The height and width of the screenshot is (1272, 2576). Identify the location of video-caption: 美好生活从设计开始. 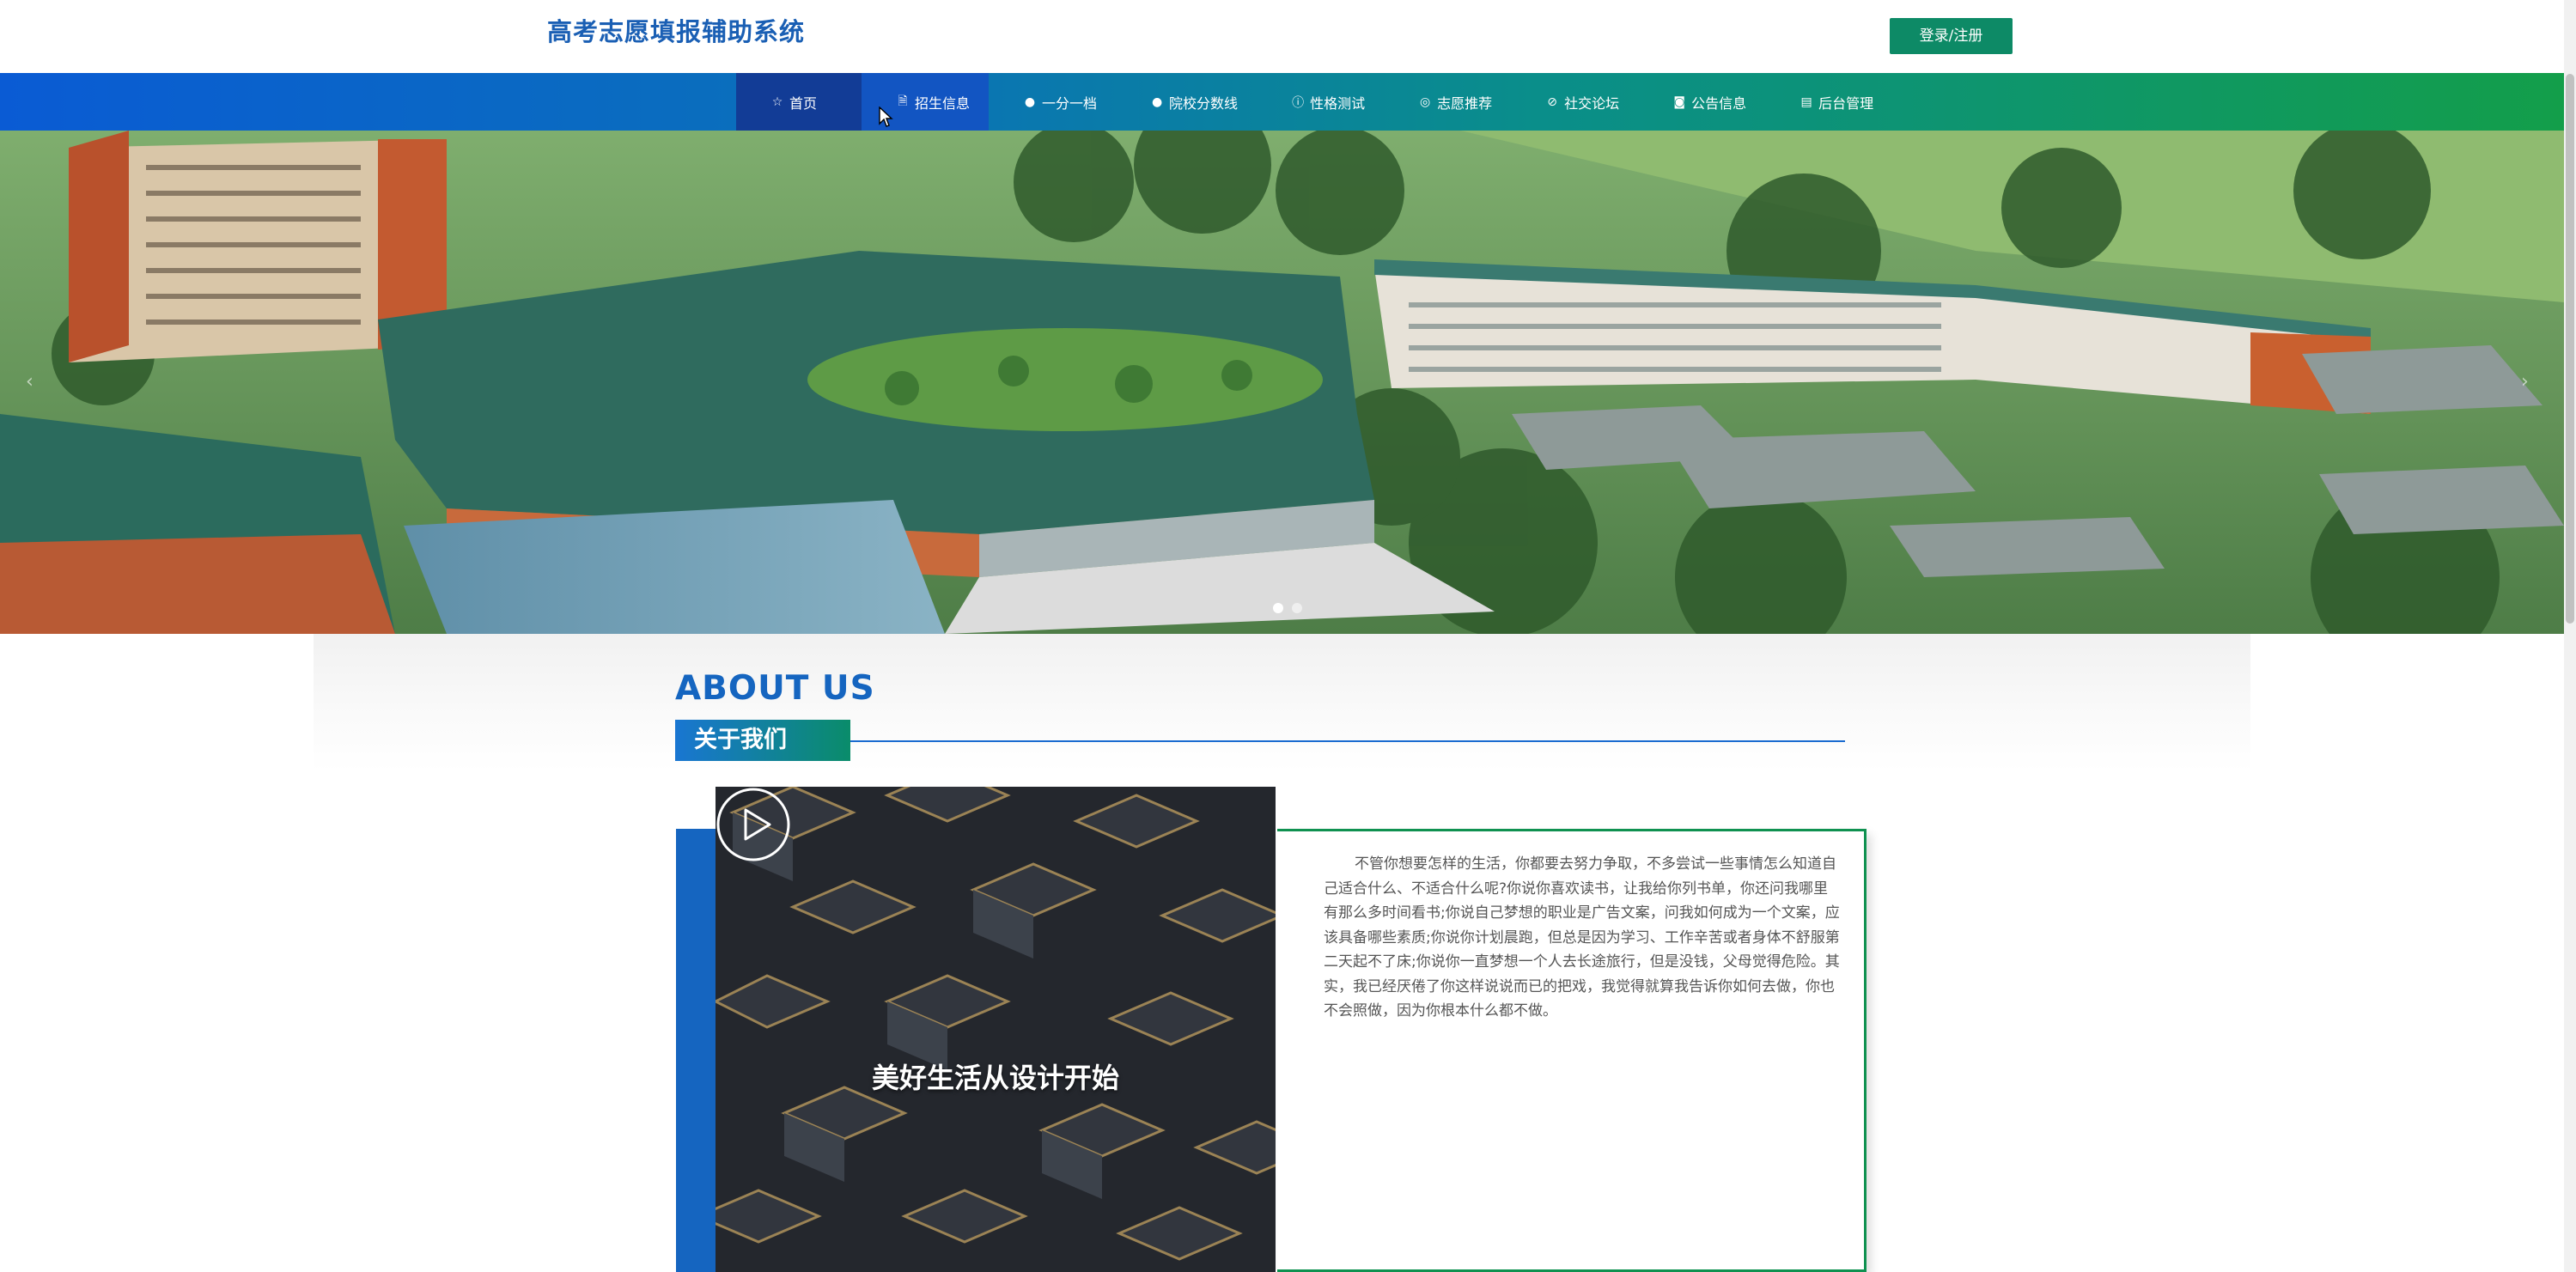
(995, 1078).